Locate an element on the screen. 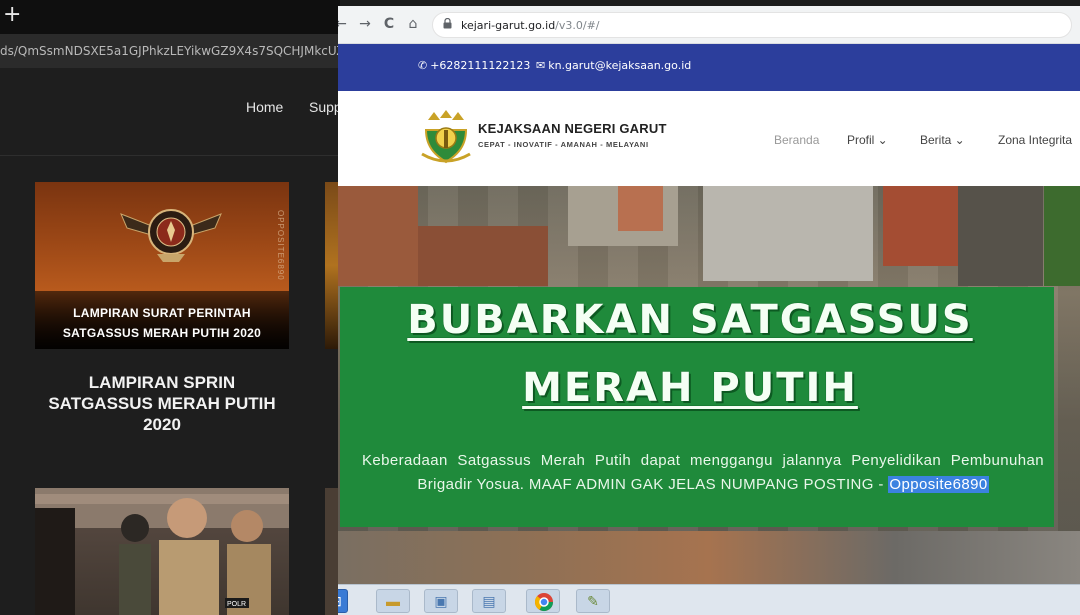  eagle-emblem-icon is located at coordinates (171, 235).